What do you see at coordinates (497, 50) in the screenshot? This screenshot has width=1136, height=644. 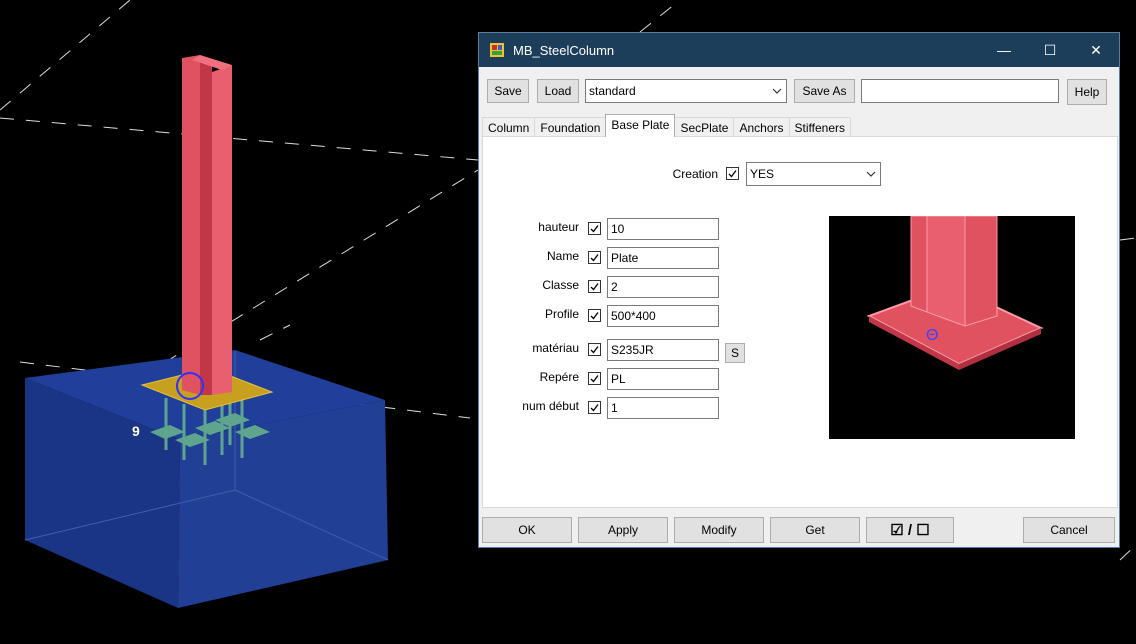 I see `app-icon` at bounding box center [497, 50].